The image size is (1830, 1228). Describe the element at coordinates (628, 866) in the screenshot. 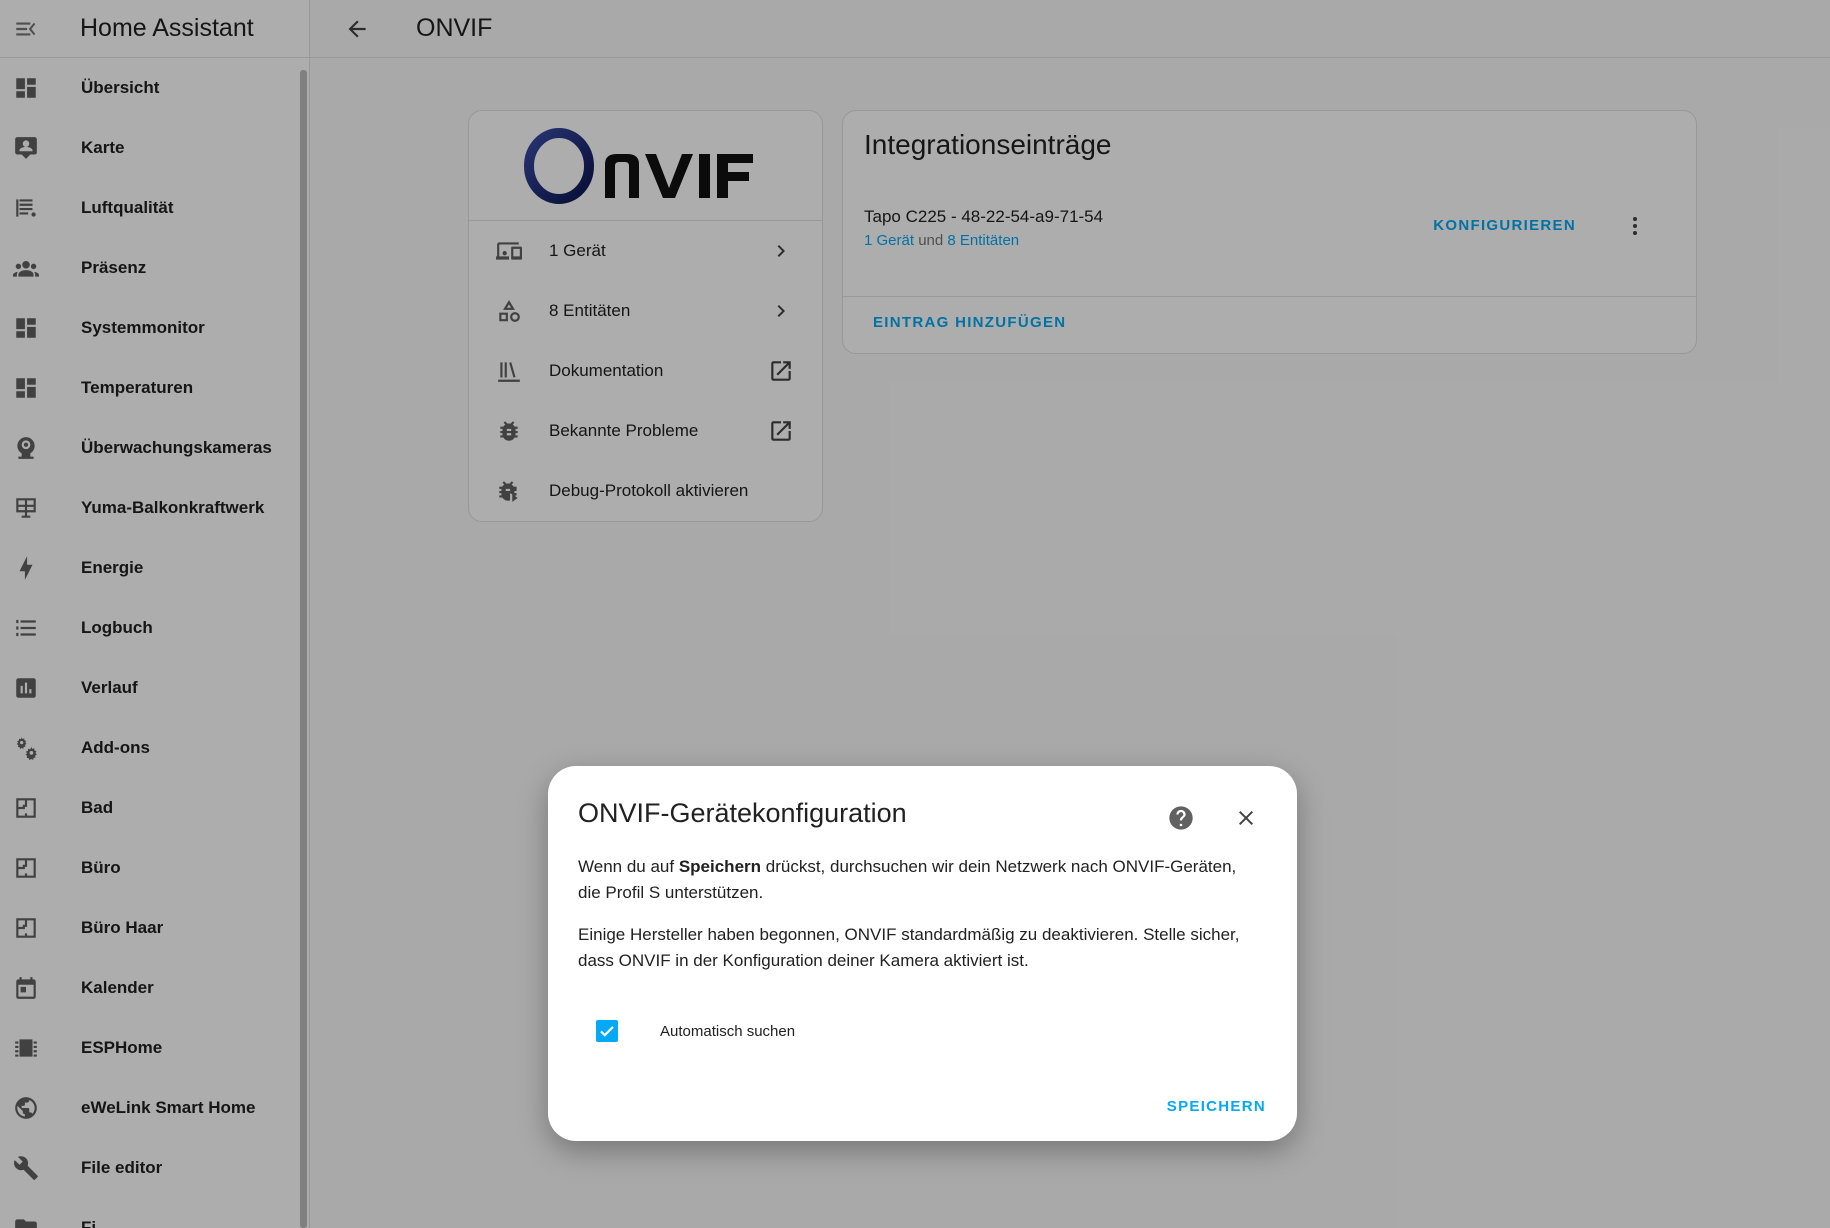

I see `description-prefix: Wenn du auf` at that location.